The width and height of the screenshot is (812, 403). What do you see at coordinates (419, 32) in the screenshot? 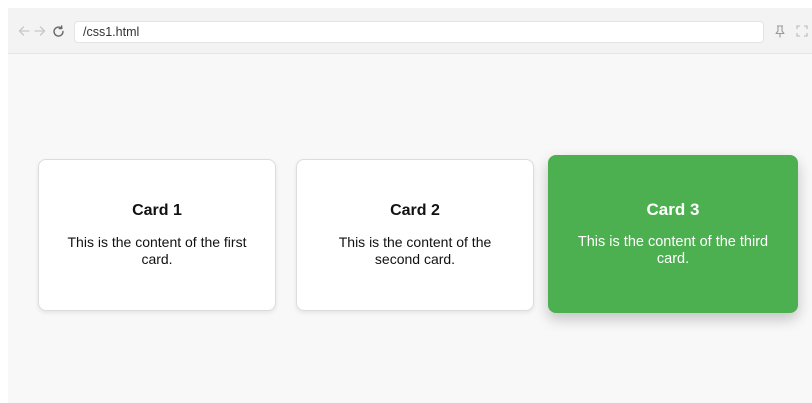
I see `address-bar: /css1.html` at bounding box center [419, 32].